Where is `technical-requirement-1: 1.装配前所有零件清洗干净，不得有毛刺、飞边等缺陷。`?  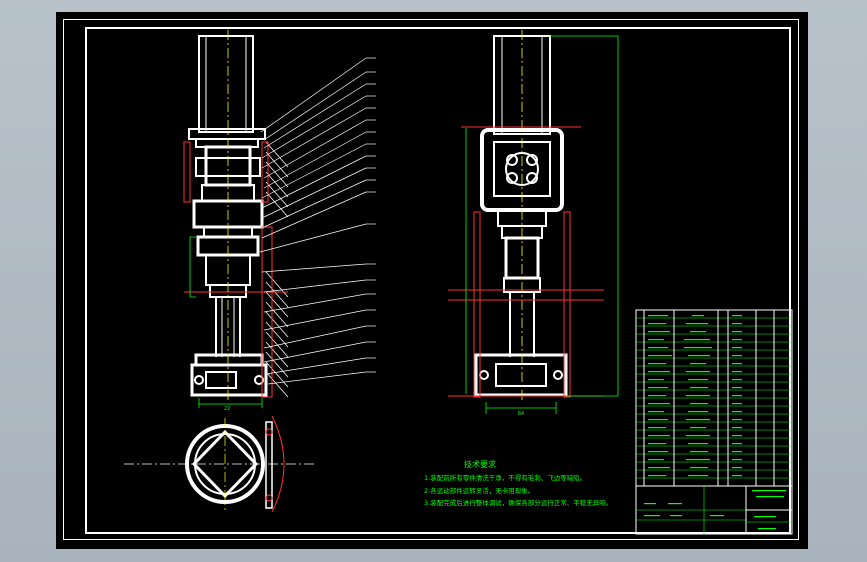 technical-requirement-1: 1.装配前所有零件清洗干净，不得有毛刺、飞边等缺陷。 is located at coordinates (505, 478).